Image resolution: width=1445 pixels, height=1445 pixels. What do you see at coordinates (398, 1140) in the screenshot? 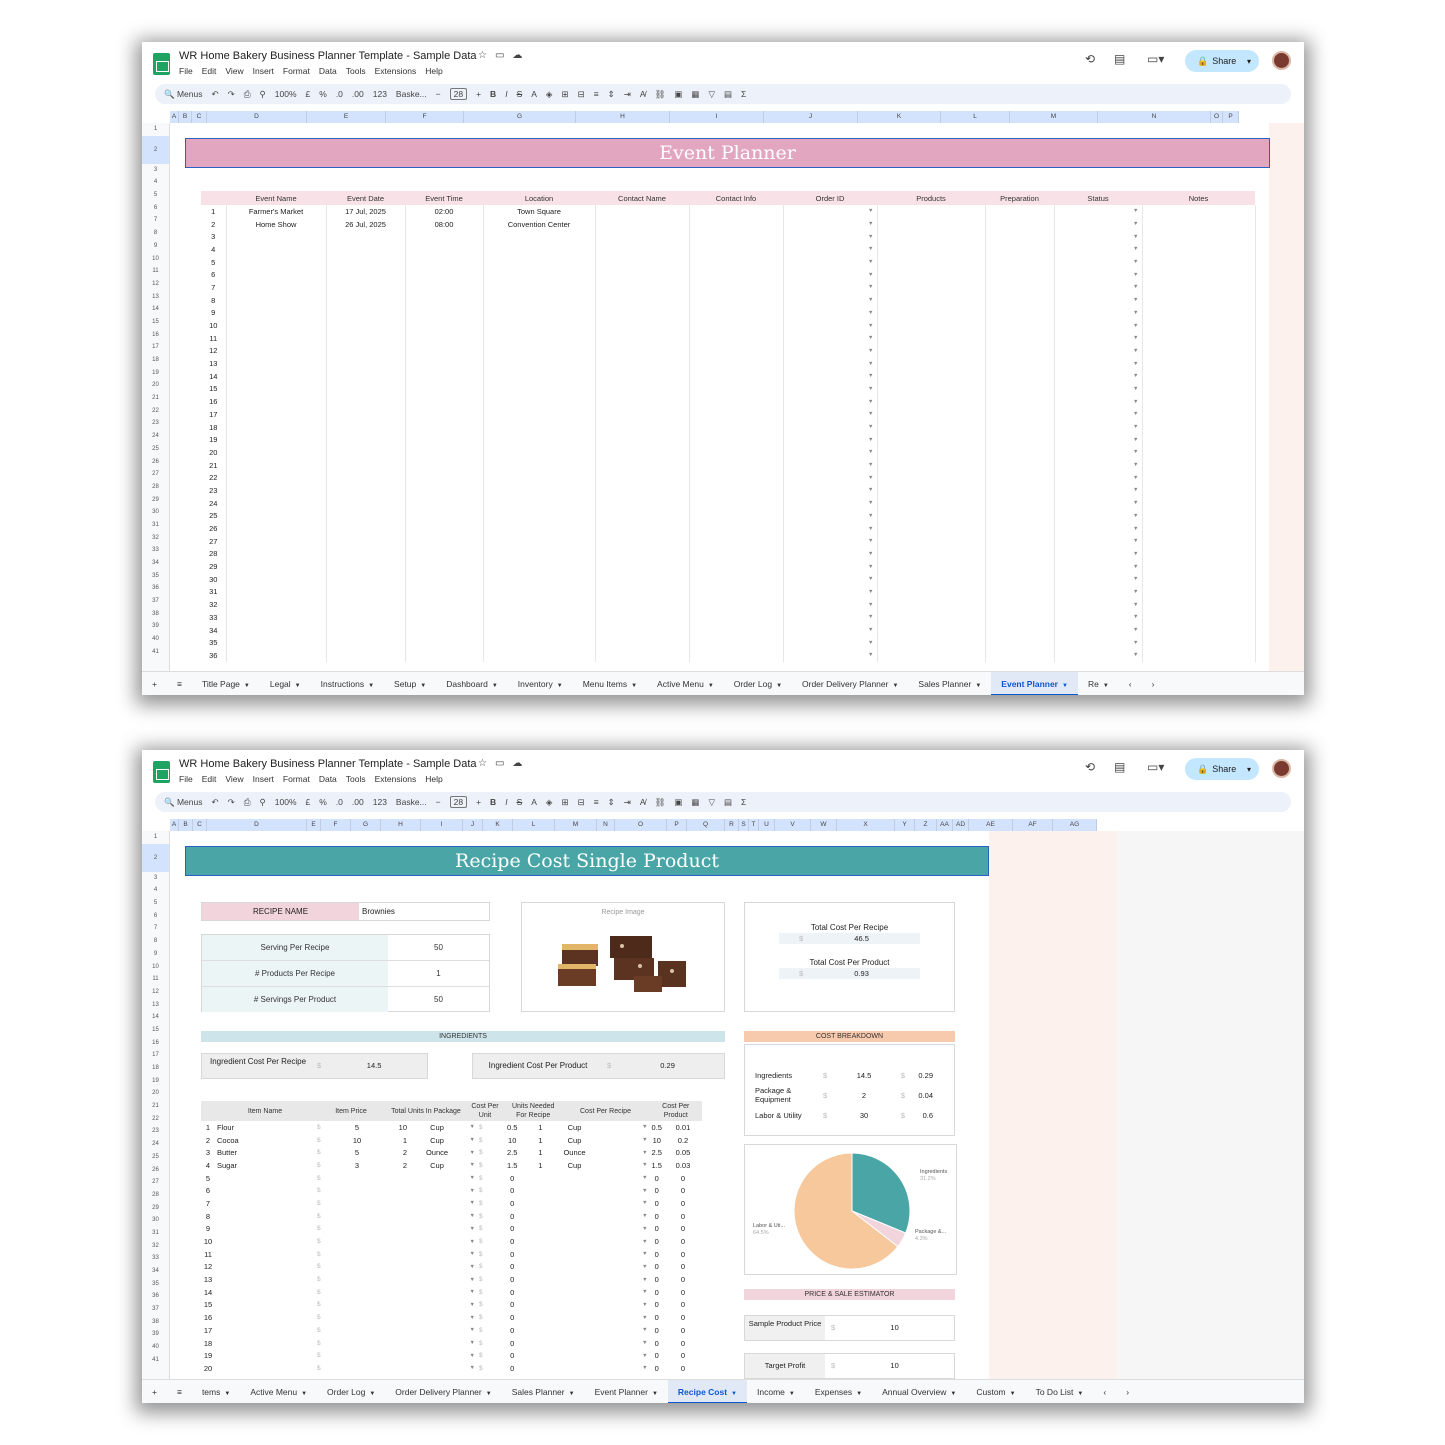
I see `total-units: 1` at bounding box center [398, 1140].